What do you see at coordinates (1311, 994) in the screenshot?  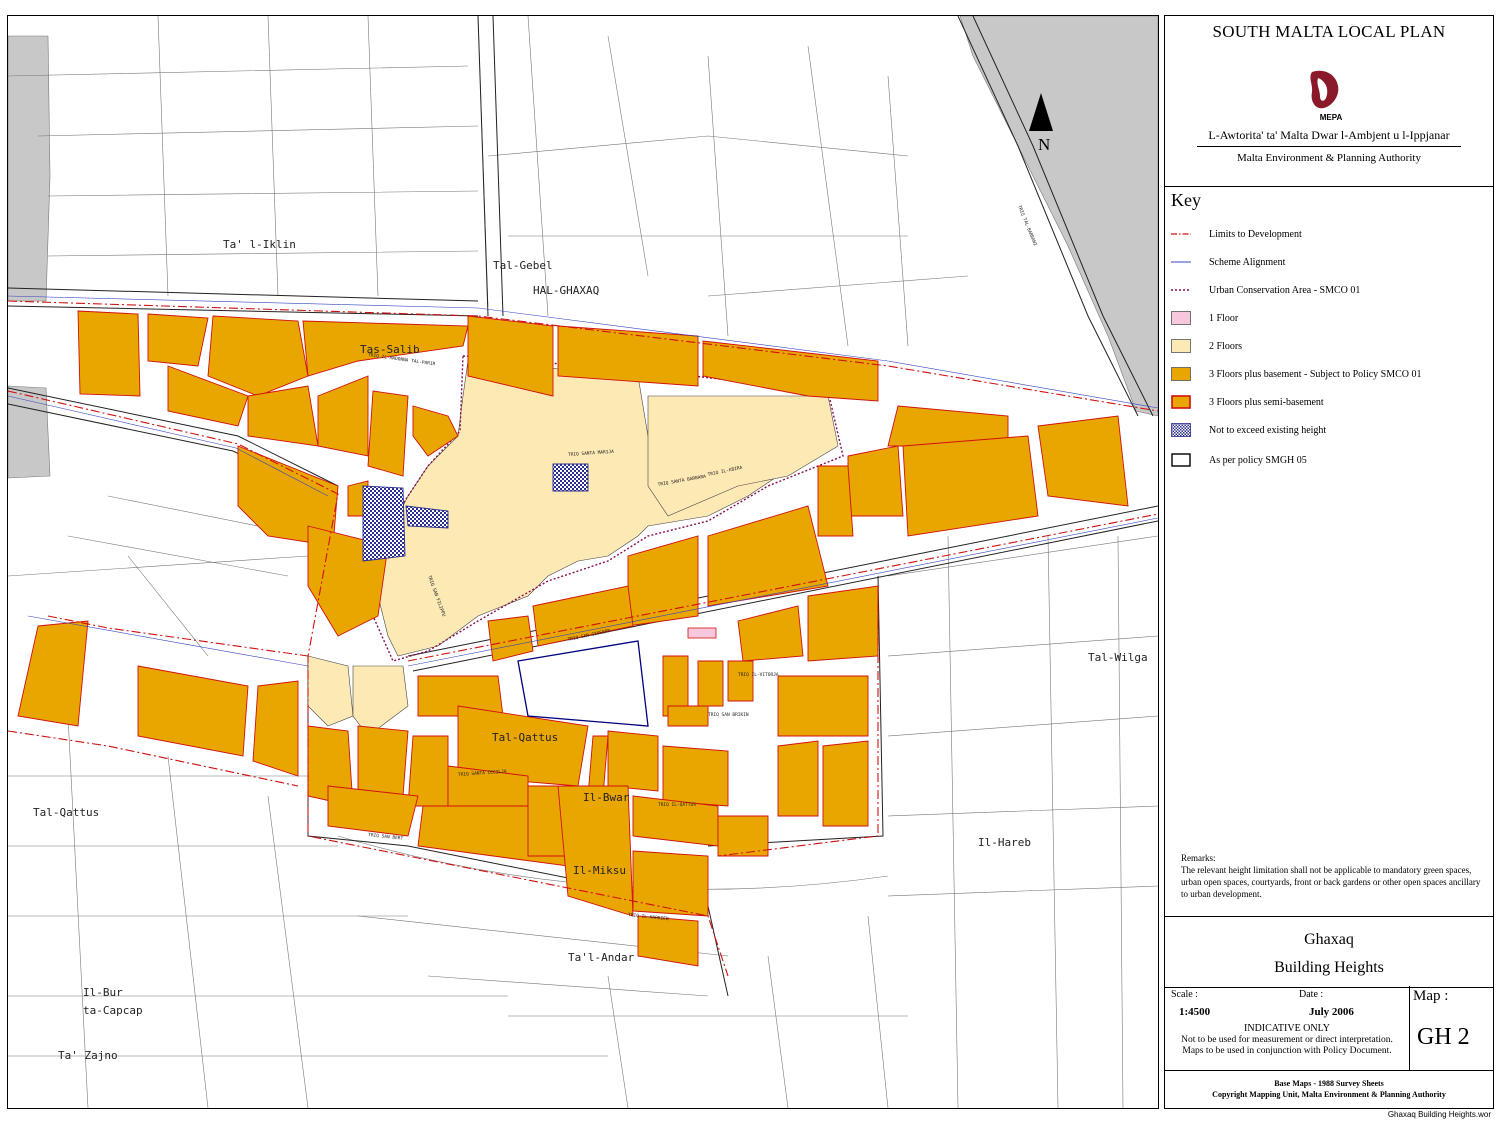 I see `date-label: Date :` at bounding box center [1311, 994].